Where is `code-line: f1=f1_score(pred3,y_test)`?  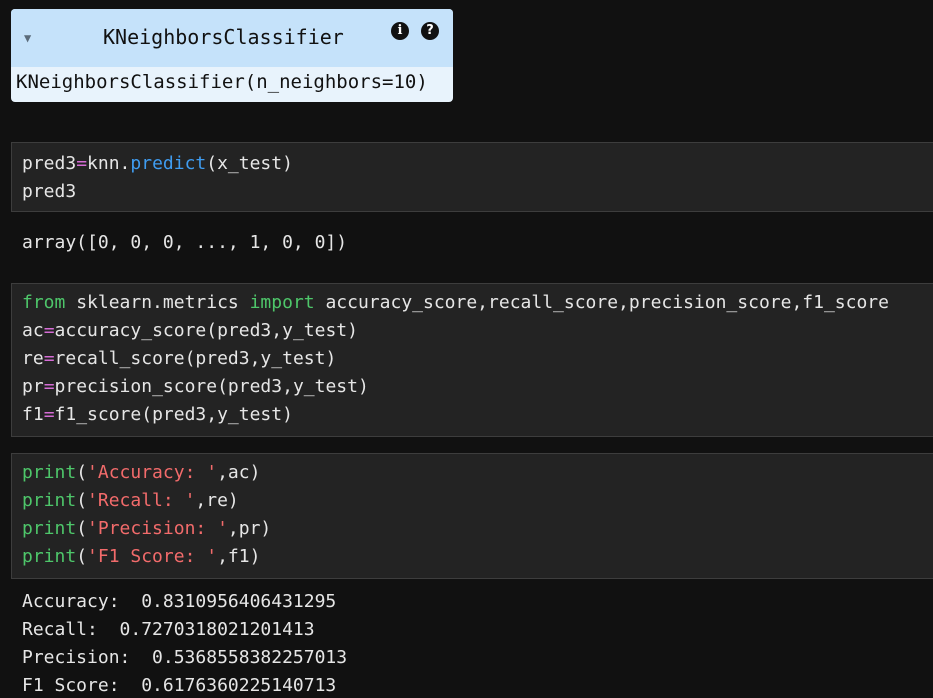 code-line: f1=f1_score(pred3,y_test) is located at coordinates (157, 414).